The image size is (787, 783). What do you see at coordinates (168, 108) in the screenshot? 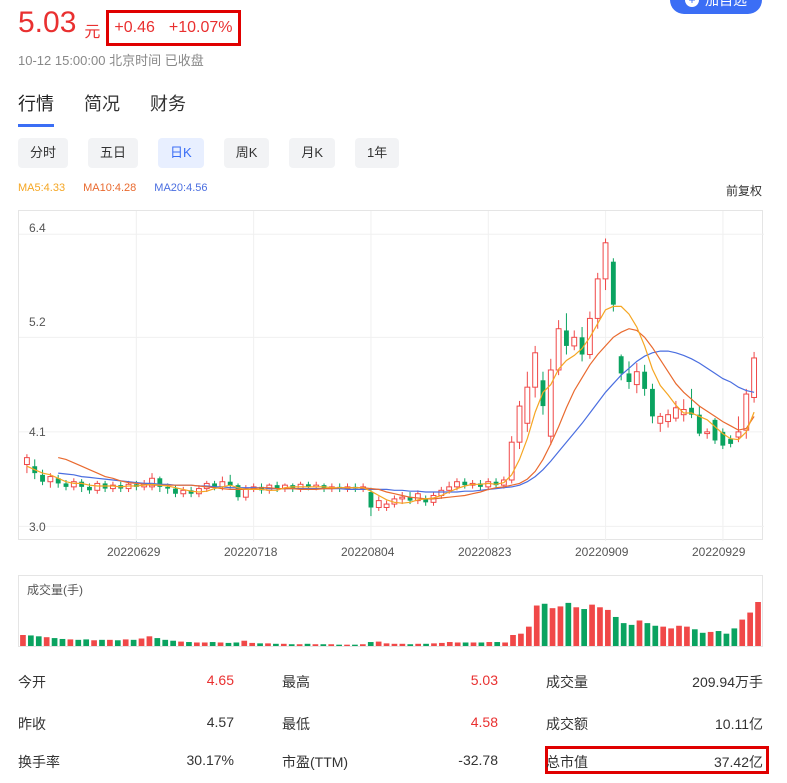
I see `tab-finance: 财务` at bounding box center [168, 108].